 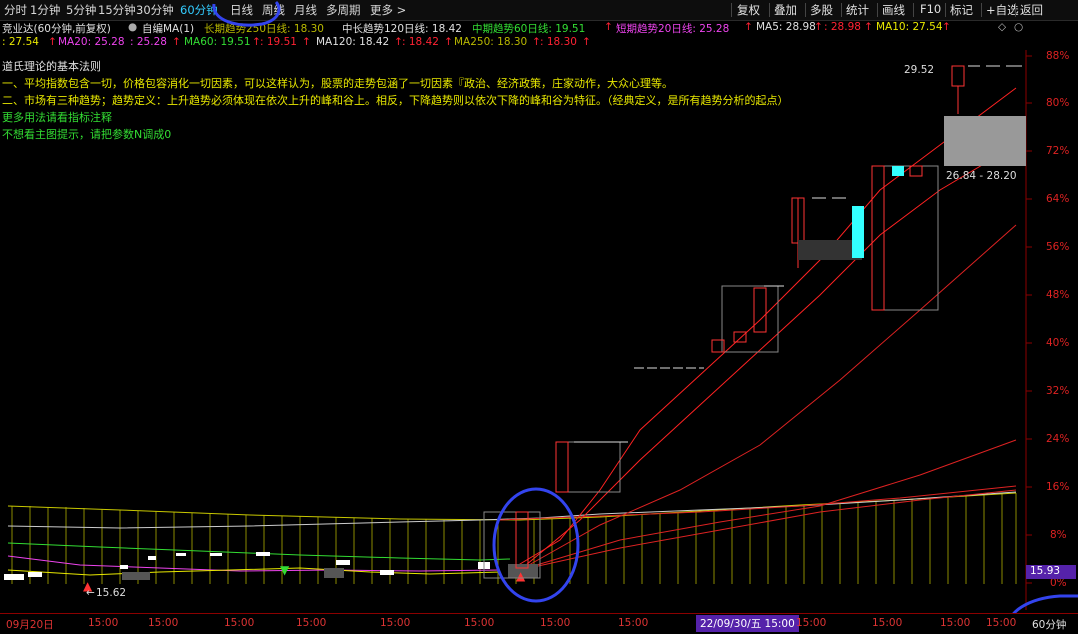 What do you see at coordinates (30, 625) in the screenshot?
I see `time-axis-label: 09月20日` at bounding box center [30, 625].